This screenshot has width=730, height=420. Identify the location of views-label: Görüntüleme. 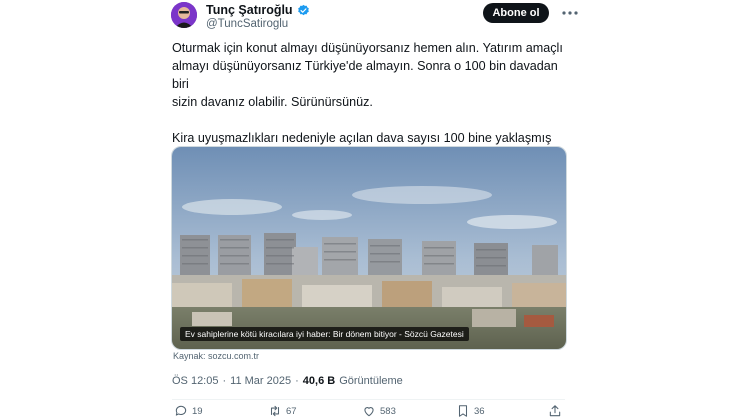
(371, 381).